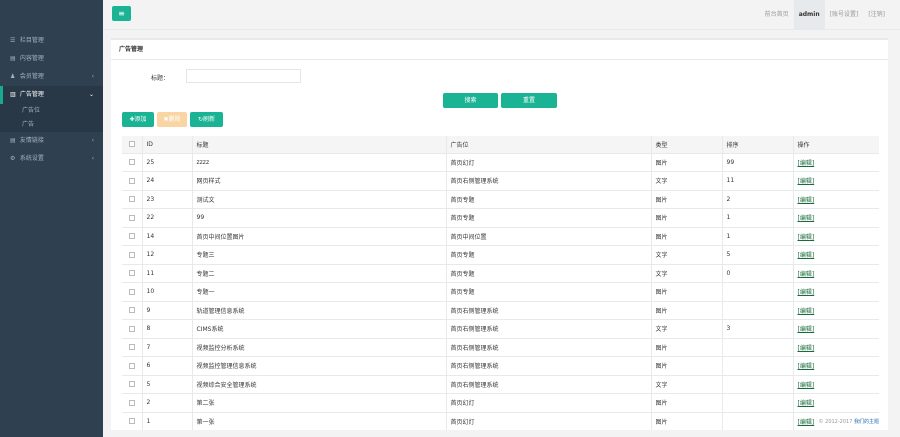 Image resolution: width=900 pixels, height=437 pixels. Describe the element at coordinates (51, 159) in the screenshot. I see `sidebar-item-settings: ⚙ 系统设置 ‹` at that location.